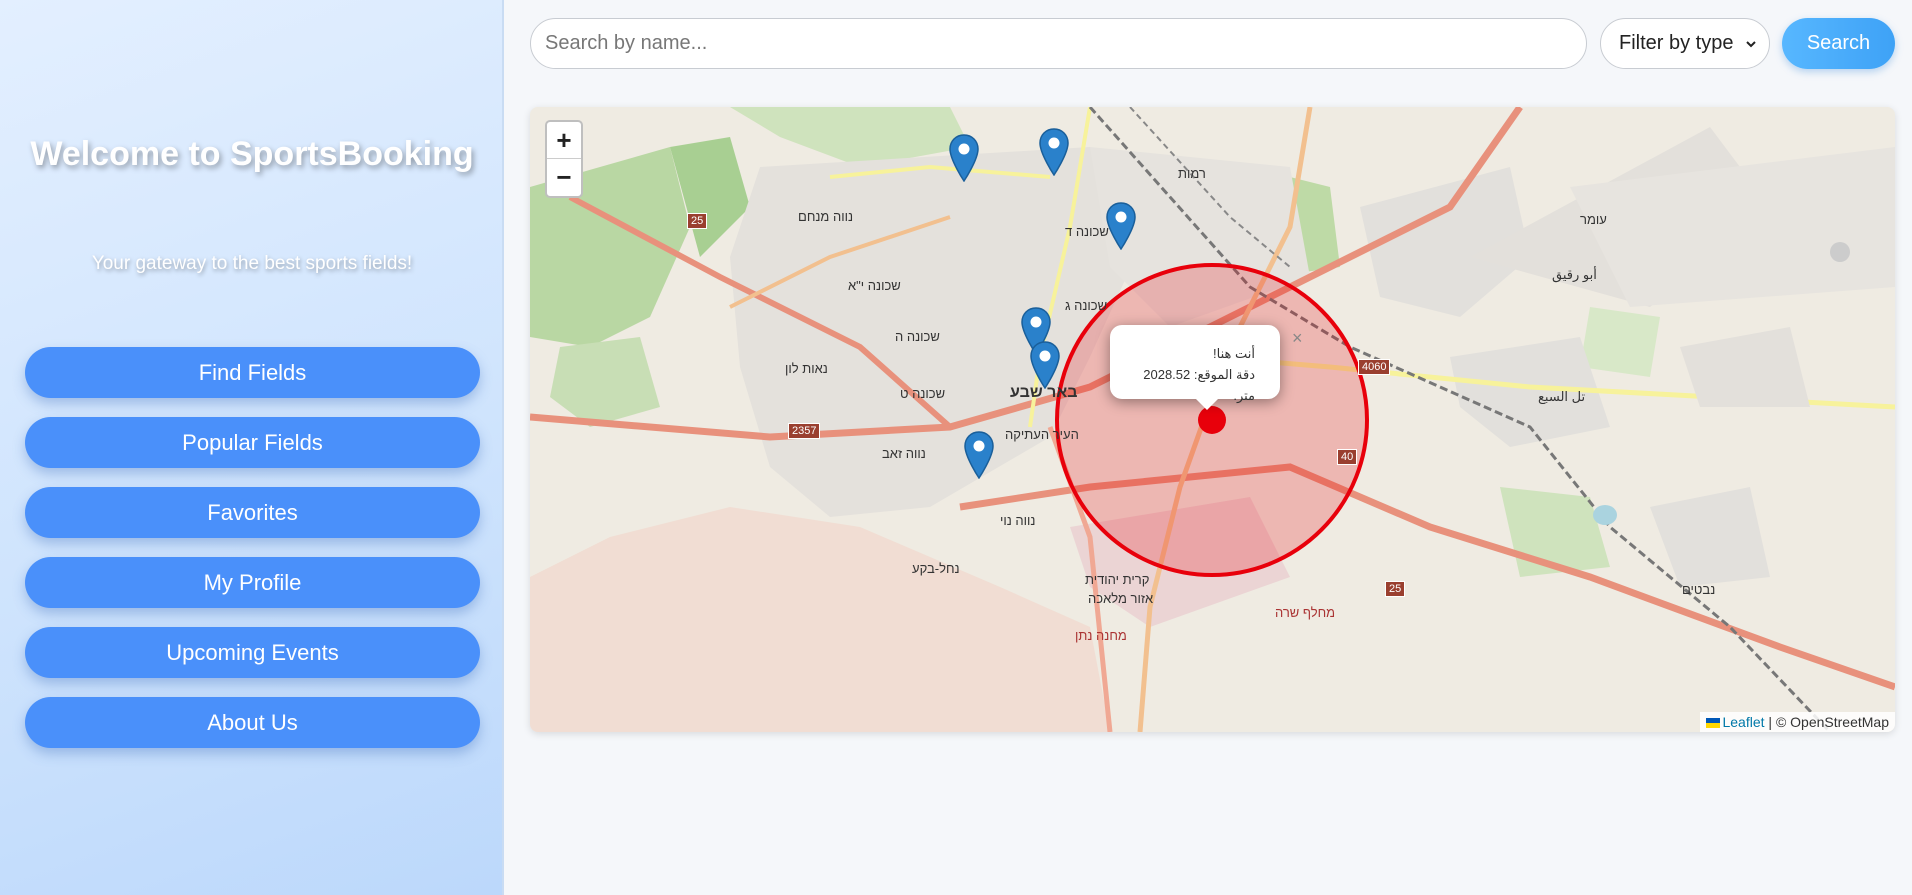 The height and width of the screenshot is (895, 1912). I want to click on attribution-text: | © OpenStreetMap, so click(1826, 722).